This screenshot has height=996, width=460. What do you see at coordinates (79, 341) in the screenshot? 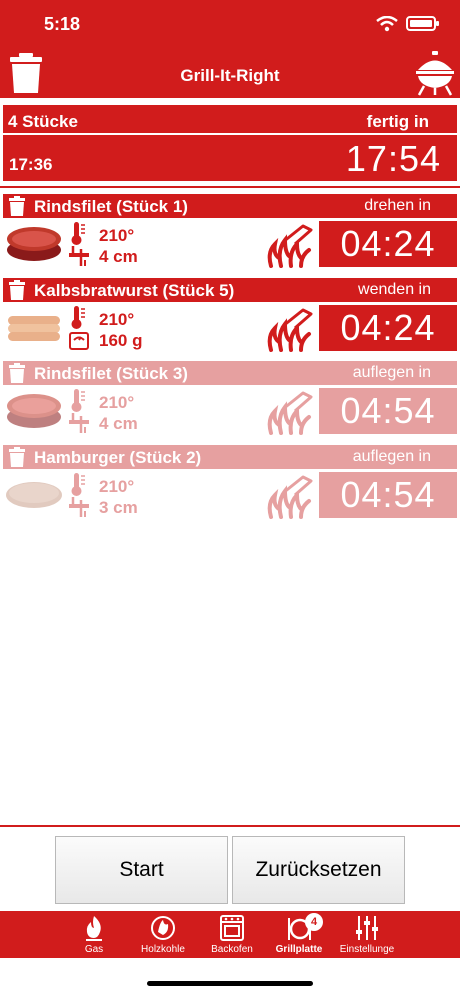
I see `weight-icon` at bounding box center [79, 341].